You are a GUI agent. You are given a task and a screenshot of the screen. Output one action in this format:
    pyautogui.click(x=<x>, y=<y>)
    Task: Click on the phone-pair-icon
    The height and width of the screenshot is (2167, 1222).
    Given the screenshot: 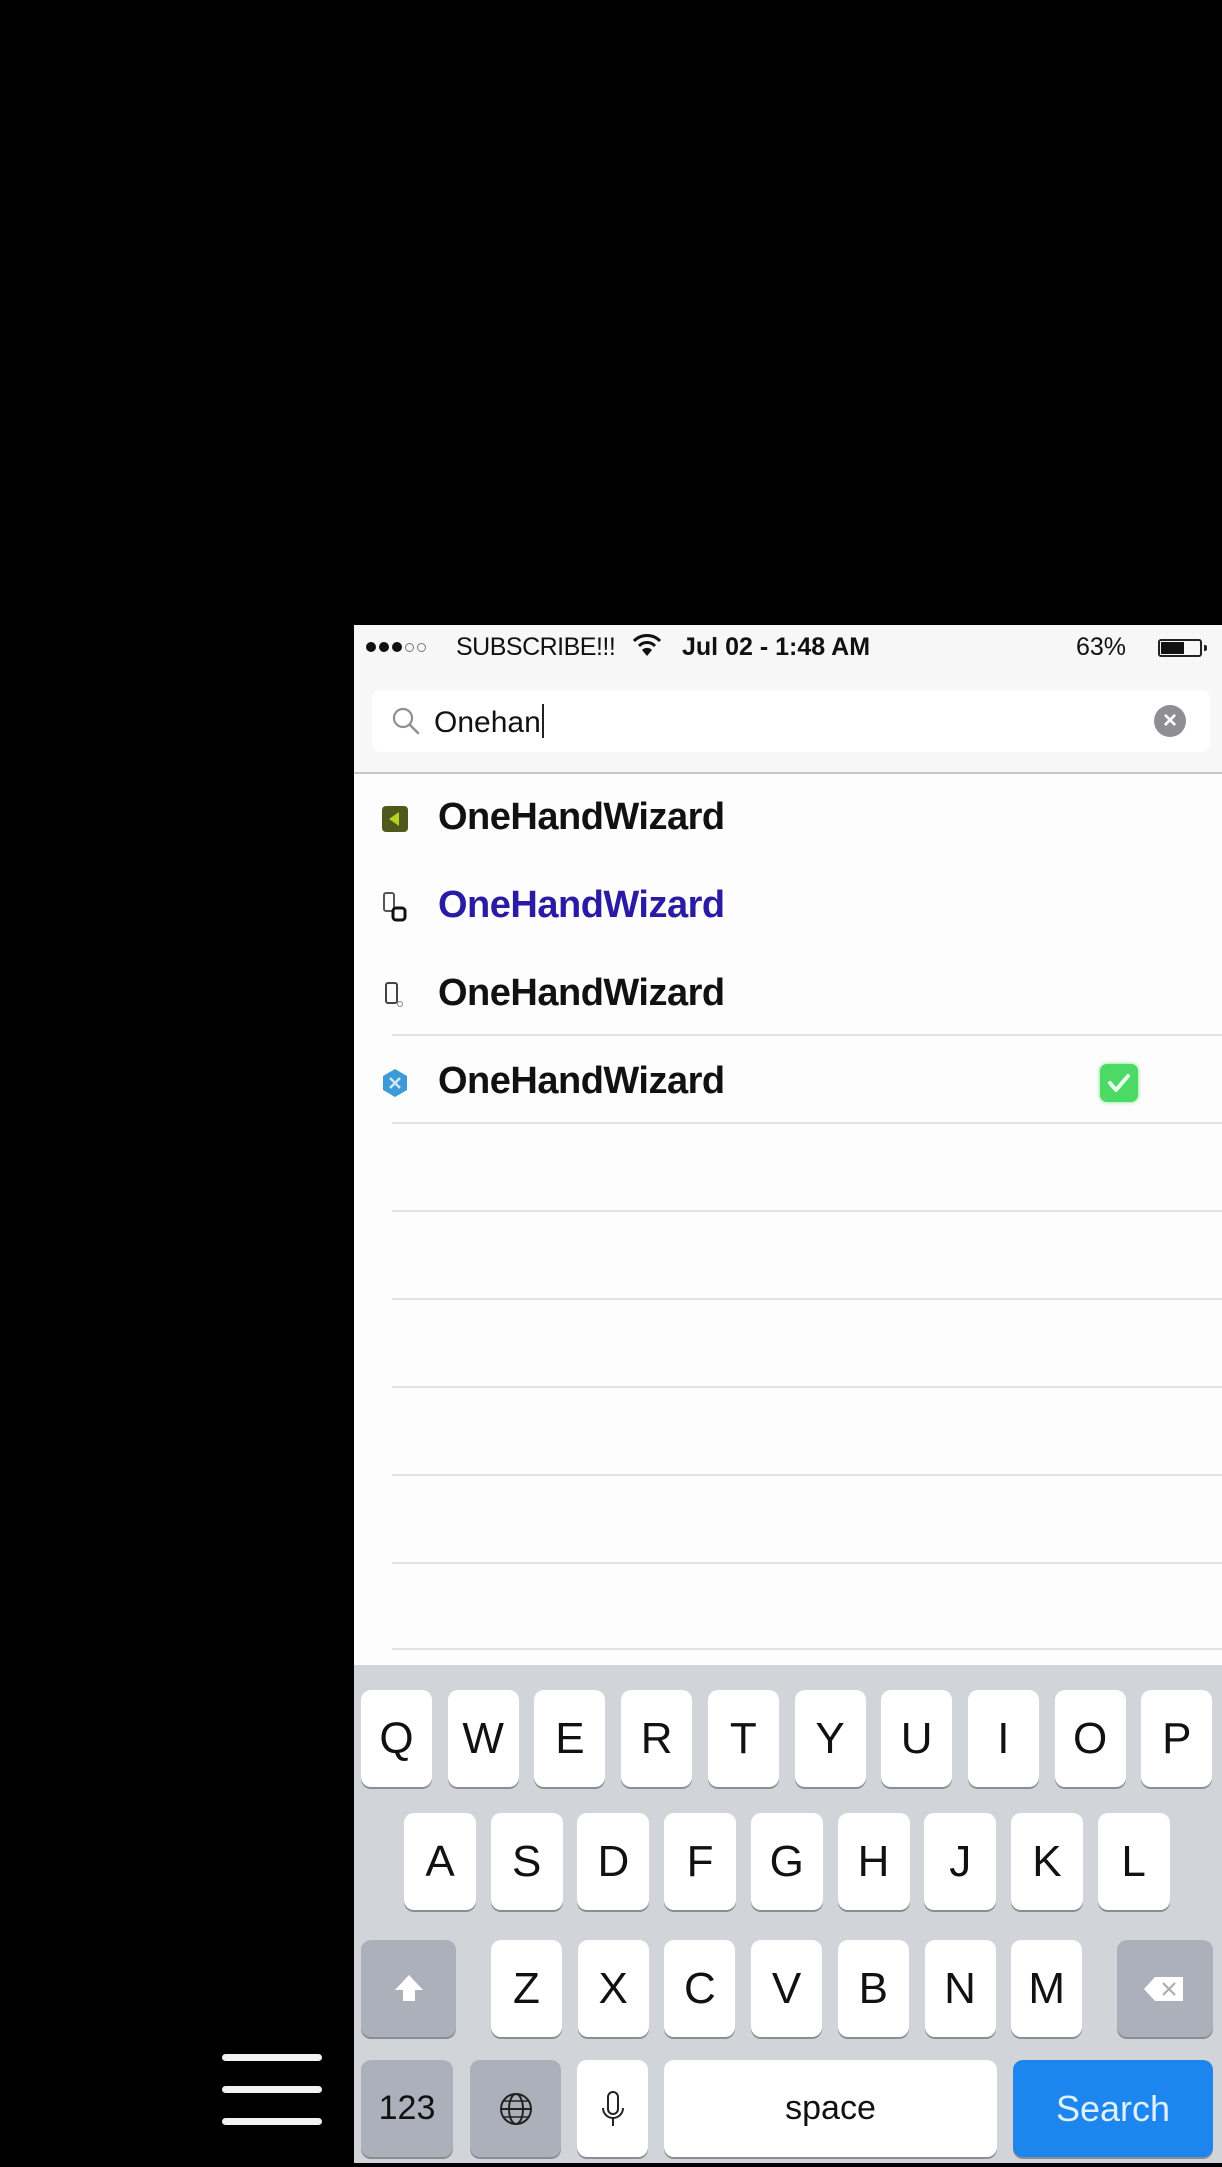 What is the action you would take?
    pyautogui.click(x=395, y=907)
    